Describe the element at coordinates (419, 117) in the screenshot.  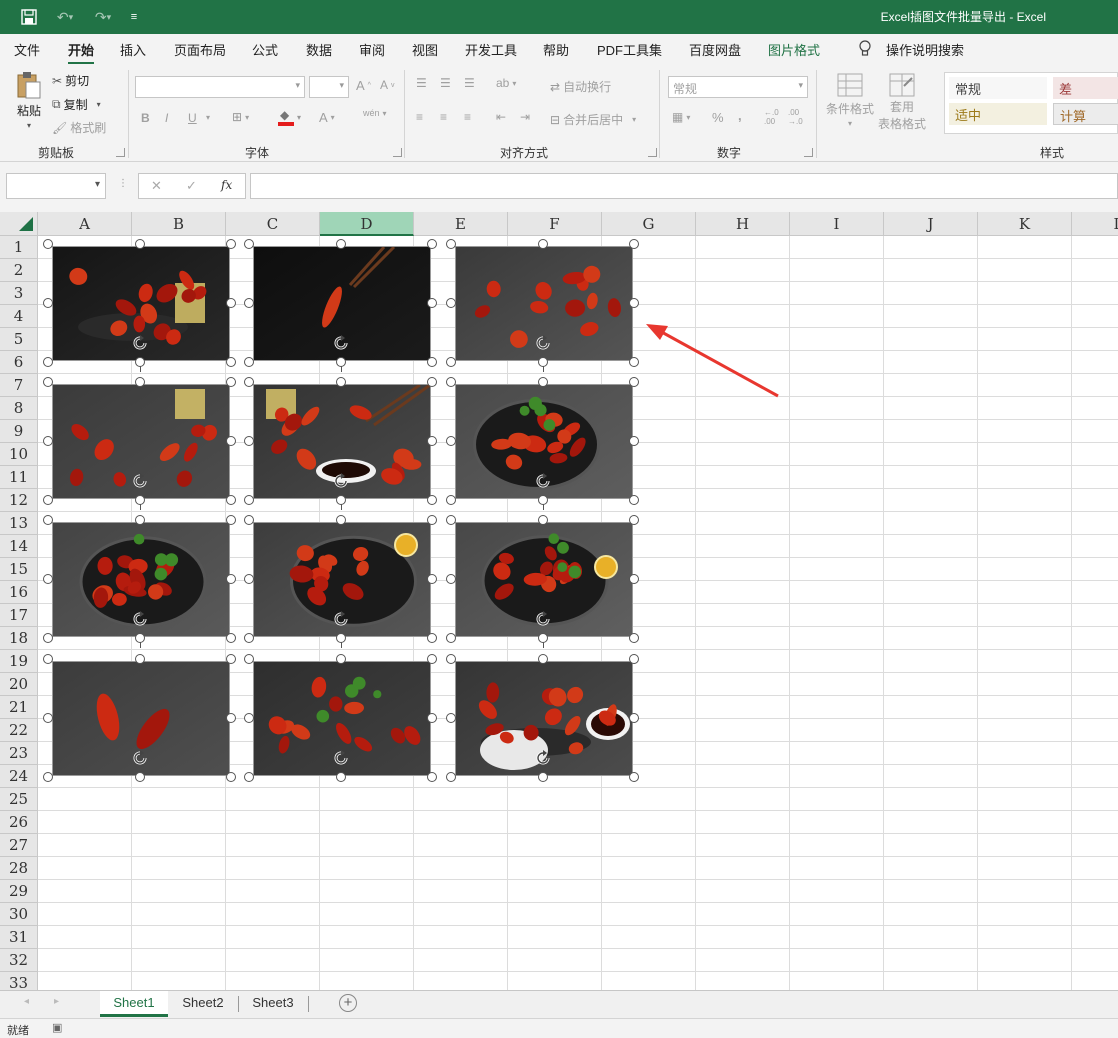
I see `align-left-icon: ≡` at that location.